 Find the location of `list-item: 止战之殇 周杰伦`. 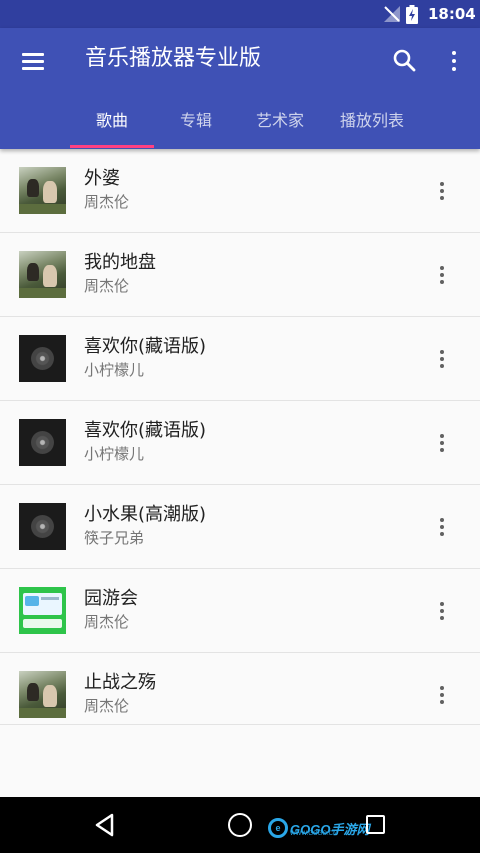

list-item: 止战之殇 周杰伦 is located at coordinates (240, 689).